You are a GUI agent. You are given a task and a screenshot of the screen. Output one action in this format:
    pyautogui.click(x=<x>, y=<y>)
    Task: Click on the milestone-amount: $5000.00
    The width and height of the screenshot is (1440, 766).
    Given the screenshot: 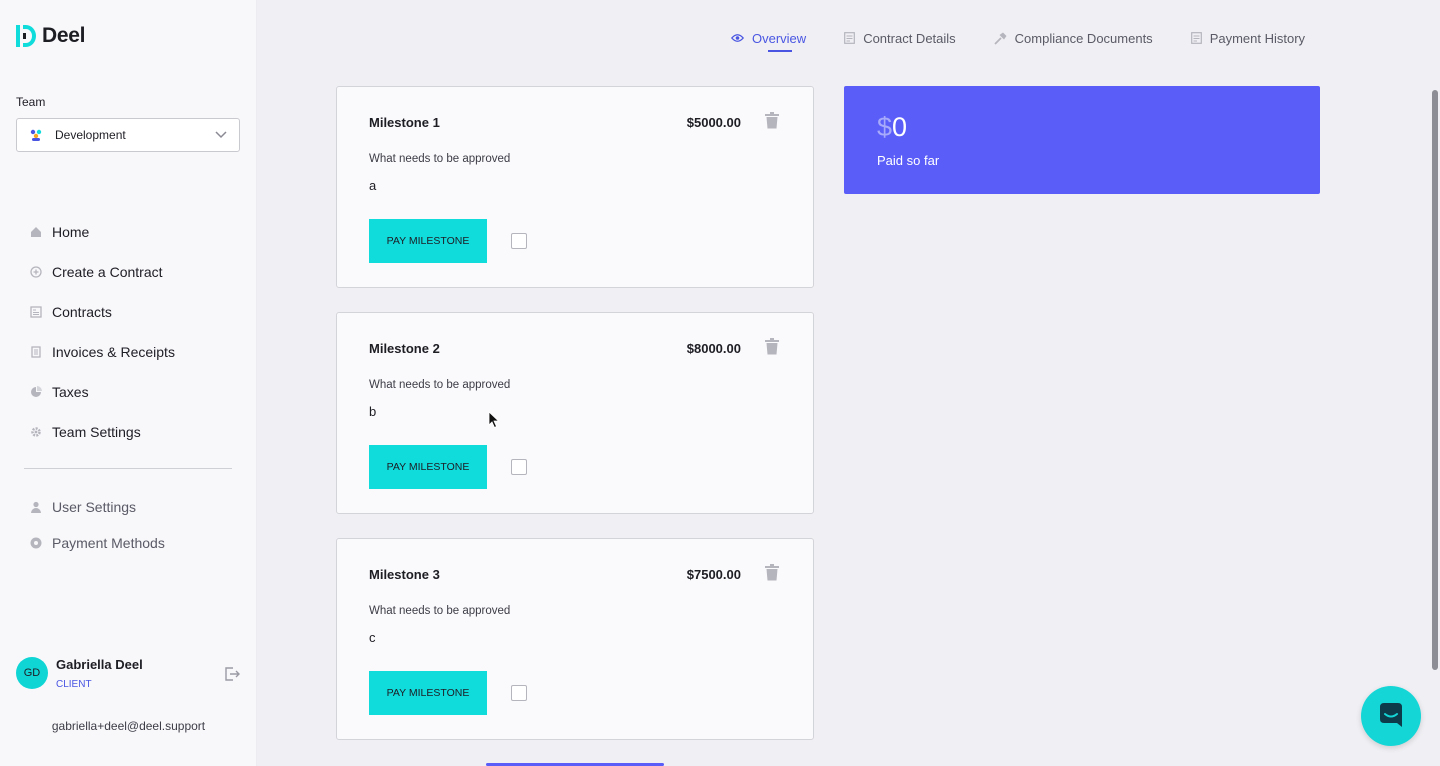 What is the action you would take?
    pyautogui.click(x=713, y=122)
    